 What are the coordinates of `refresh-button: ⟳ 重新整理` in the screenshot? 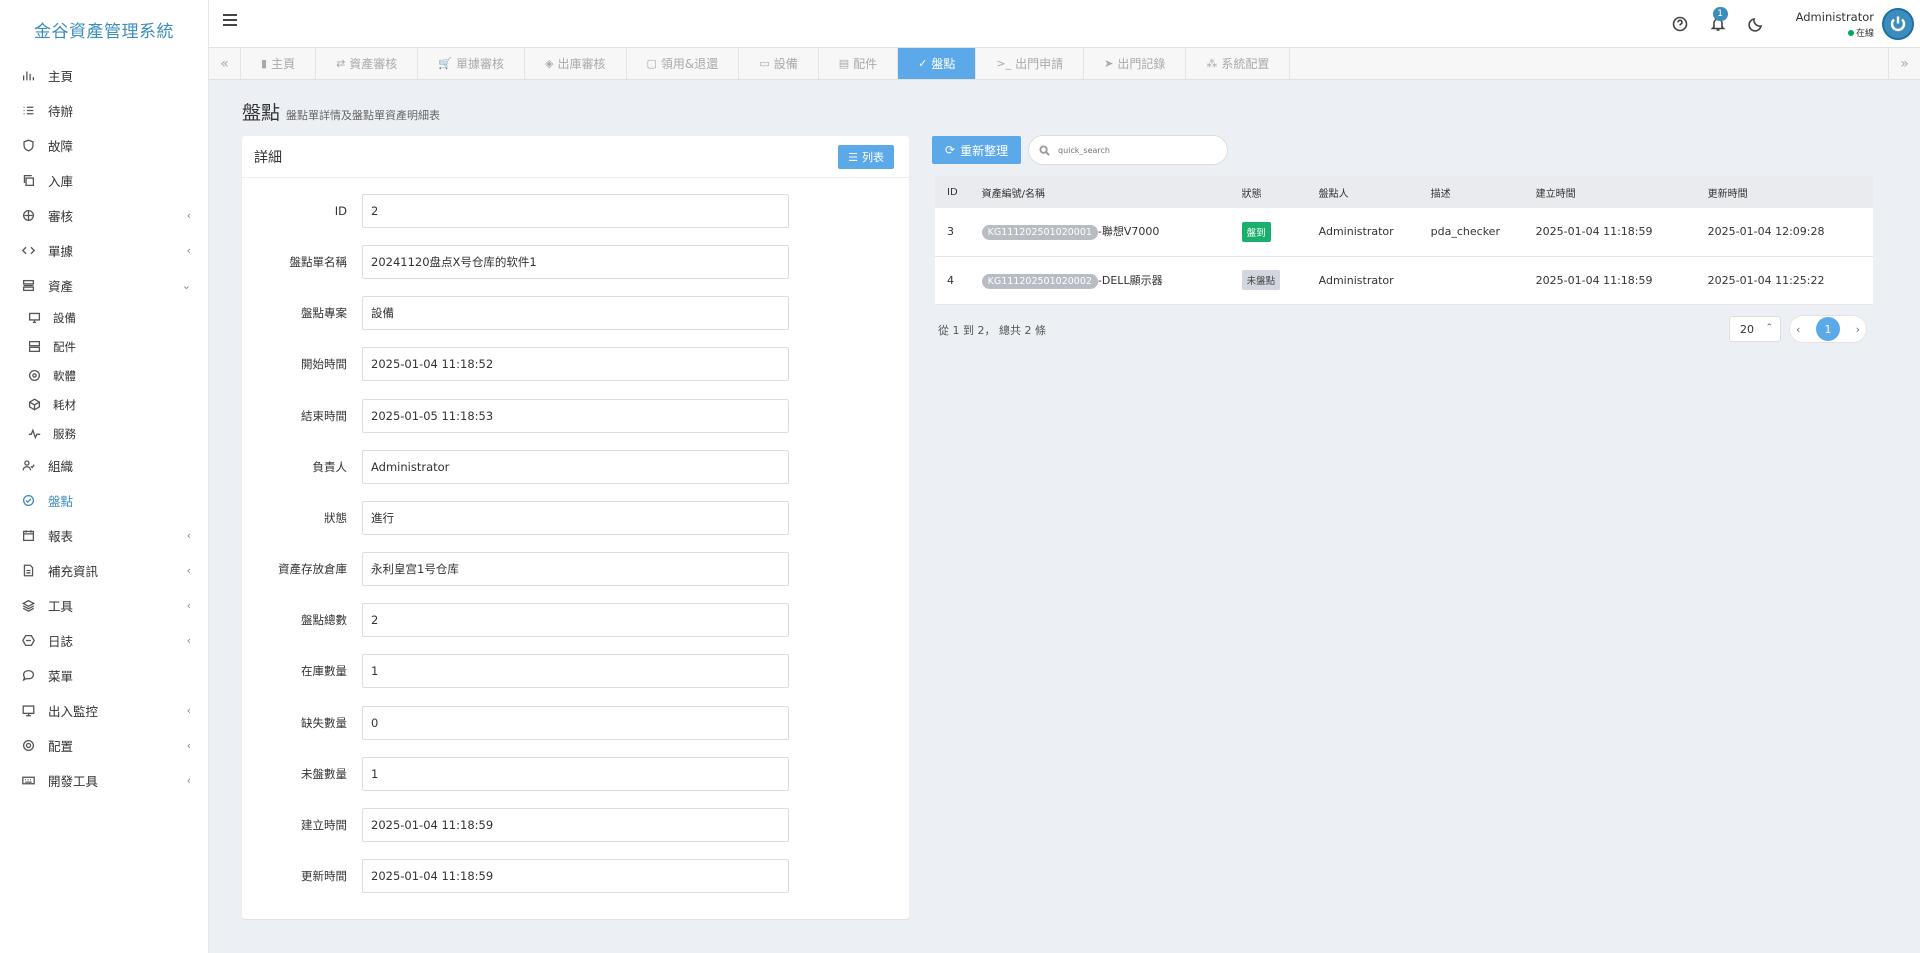 It's located at (977, 150).